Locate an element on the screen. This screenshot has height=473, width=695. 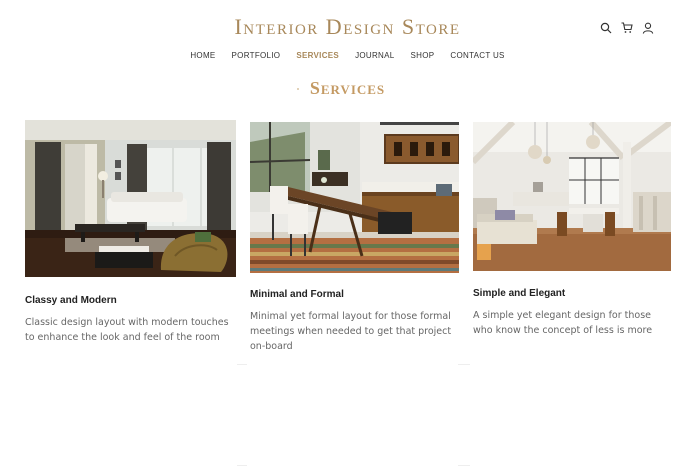
search-icon is located at coordinates (605, 27).